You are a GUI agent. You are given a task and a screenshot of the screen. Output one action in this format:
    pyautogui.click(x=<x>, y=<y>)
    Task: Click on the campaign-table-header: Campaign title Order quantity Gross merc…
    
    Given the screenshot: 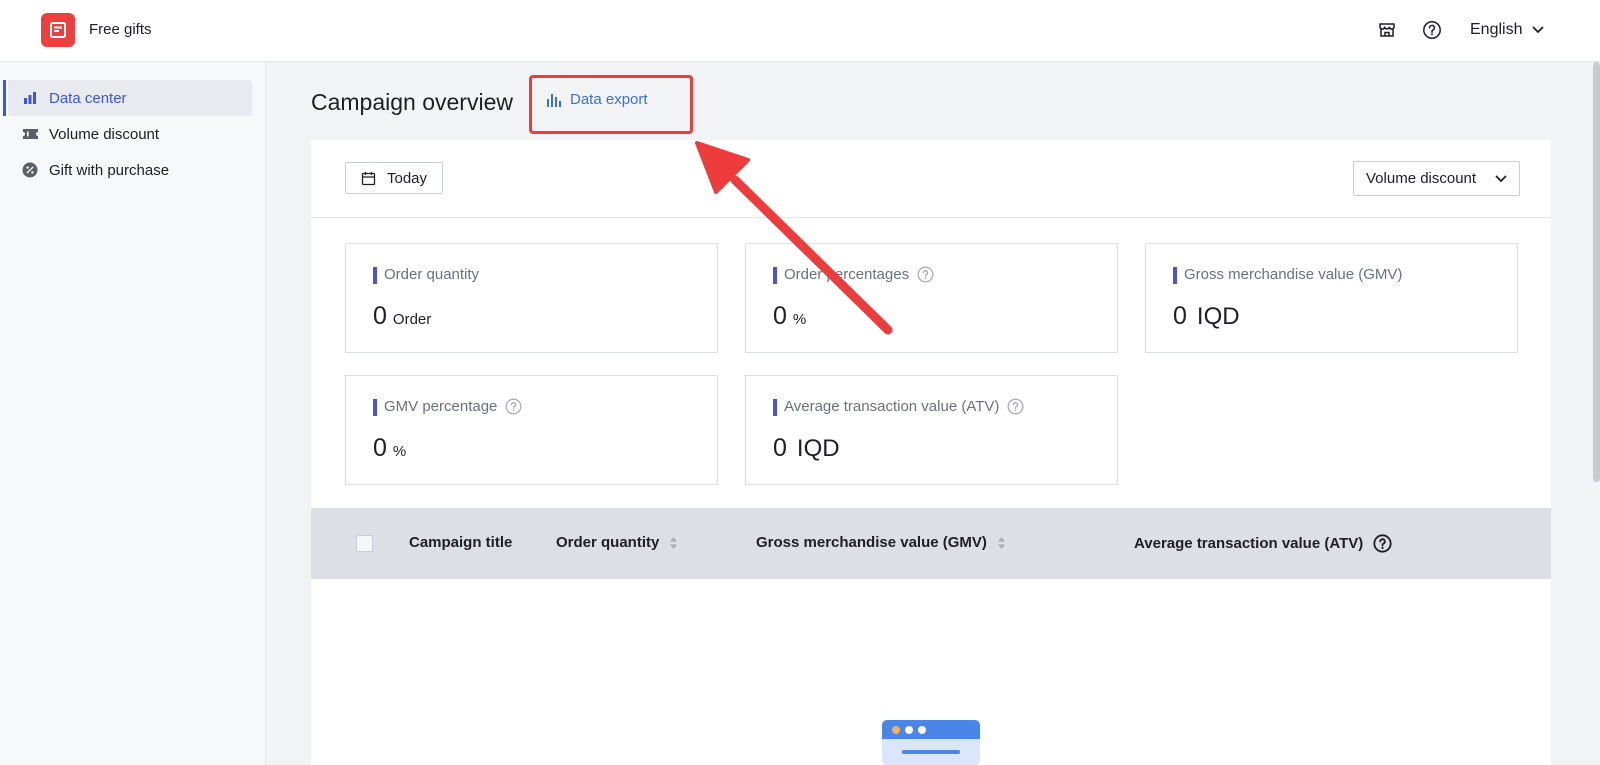 What is the action you would take?
    pyautogui.click(x=931, y=543)
    